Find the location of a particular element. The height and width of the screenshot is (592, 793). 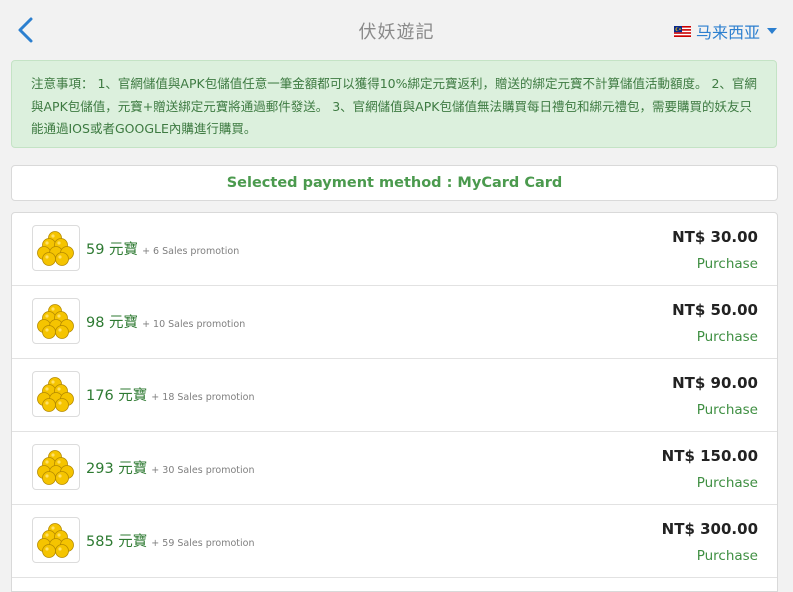

package-amount: 585 元寶 + 59 Sales promotion is located at coordinates (170, 540).